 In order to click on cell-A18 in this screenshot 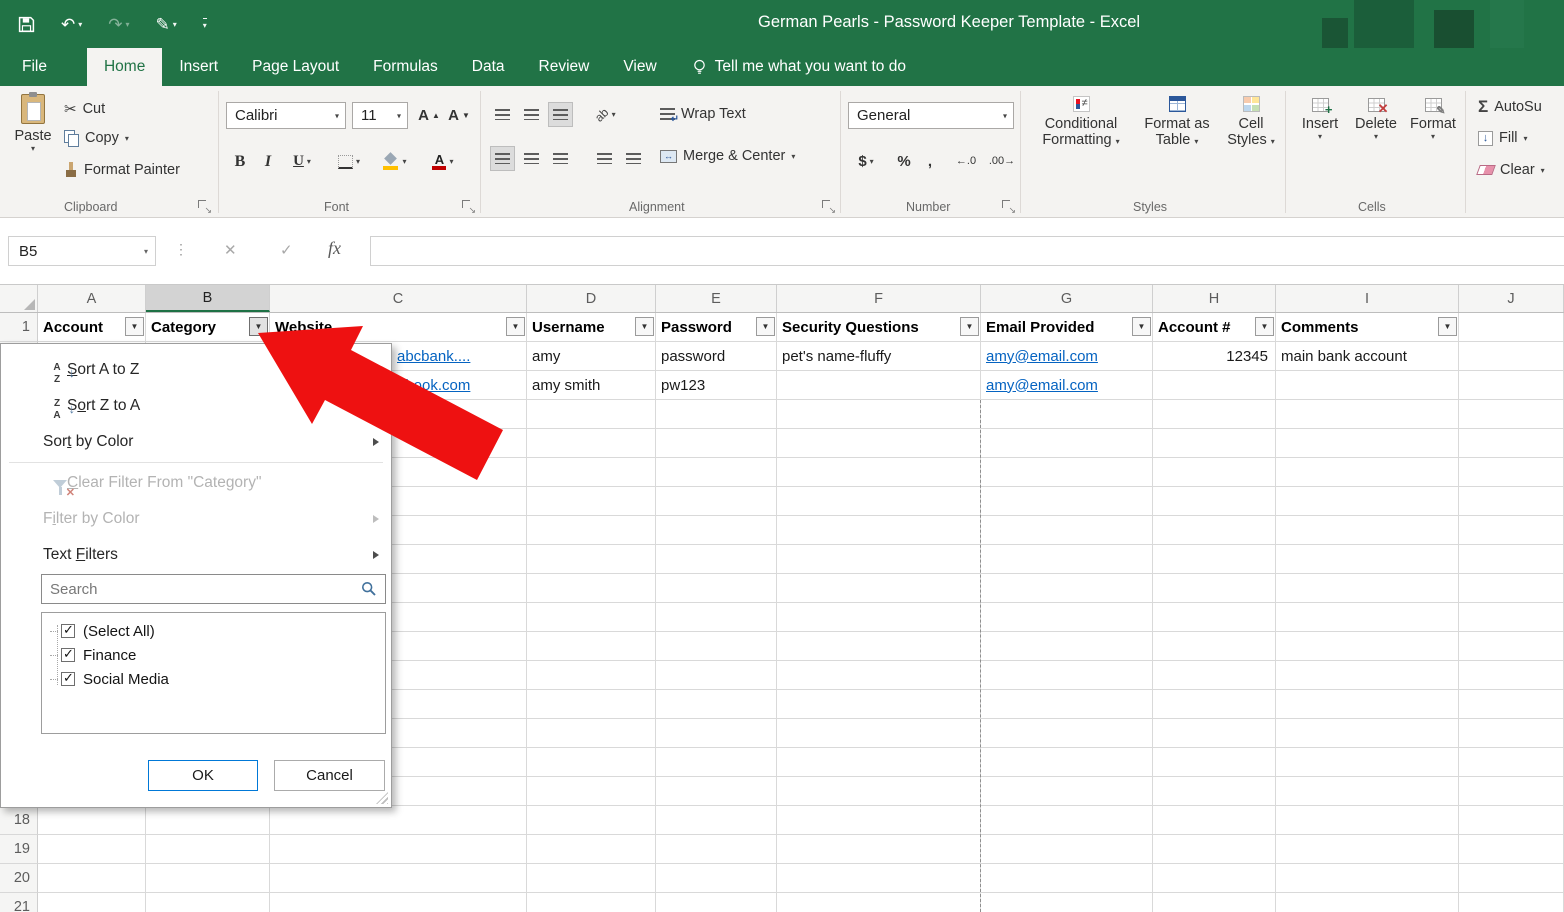, I will do `click(92, 820)`.